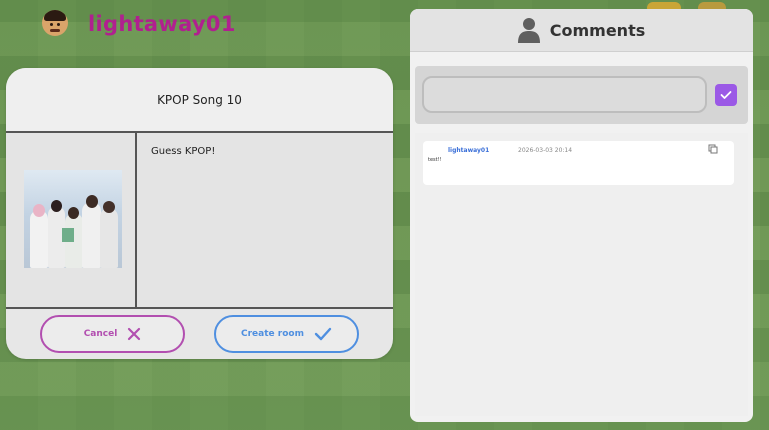 This screenshot has width=769, height=430. I want to click on create-room-button-label: Create room, so click(272, 334).